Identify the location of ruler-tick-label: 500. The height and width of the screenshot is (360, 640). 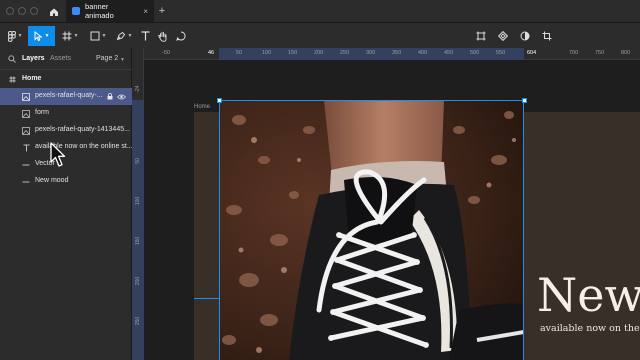
(475, 53).